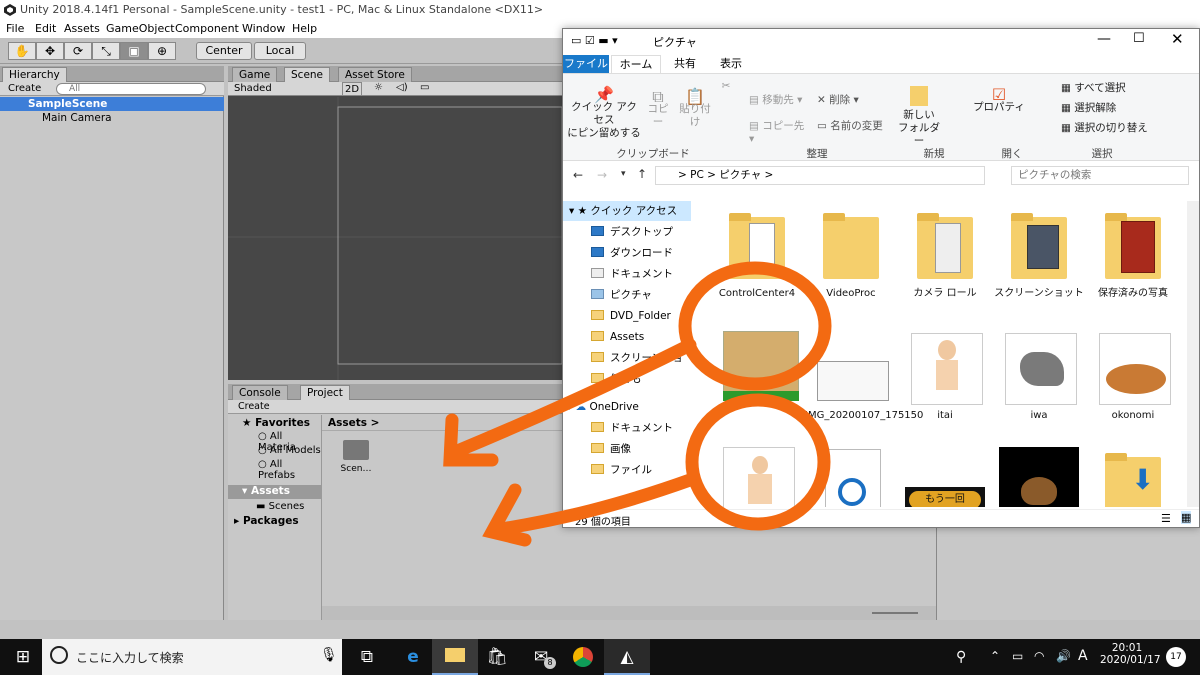  I want to click on up-button: ↑, so click(642, 174).